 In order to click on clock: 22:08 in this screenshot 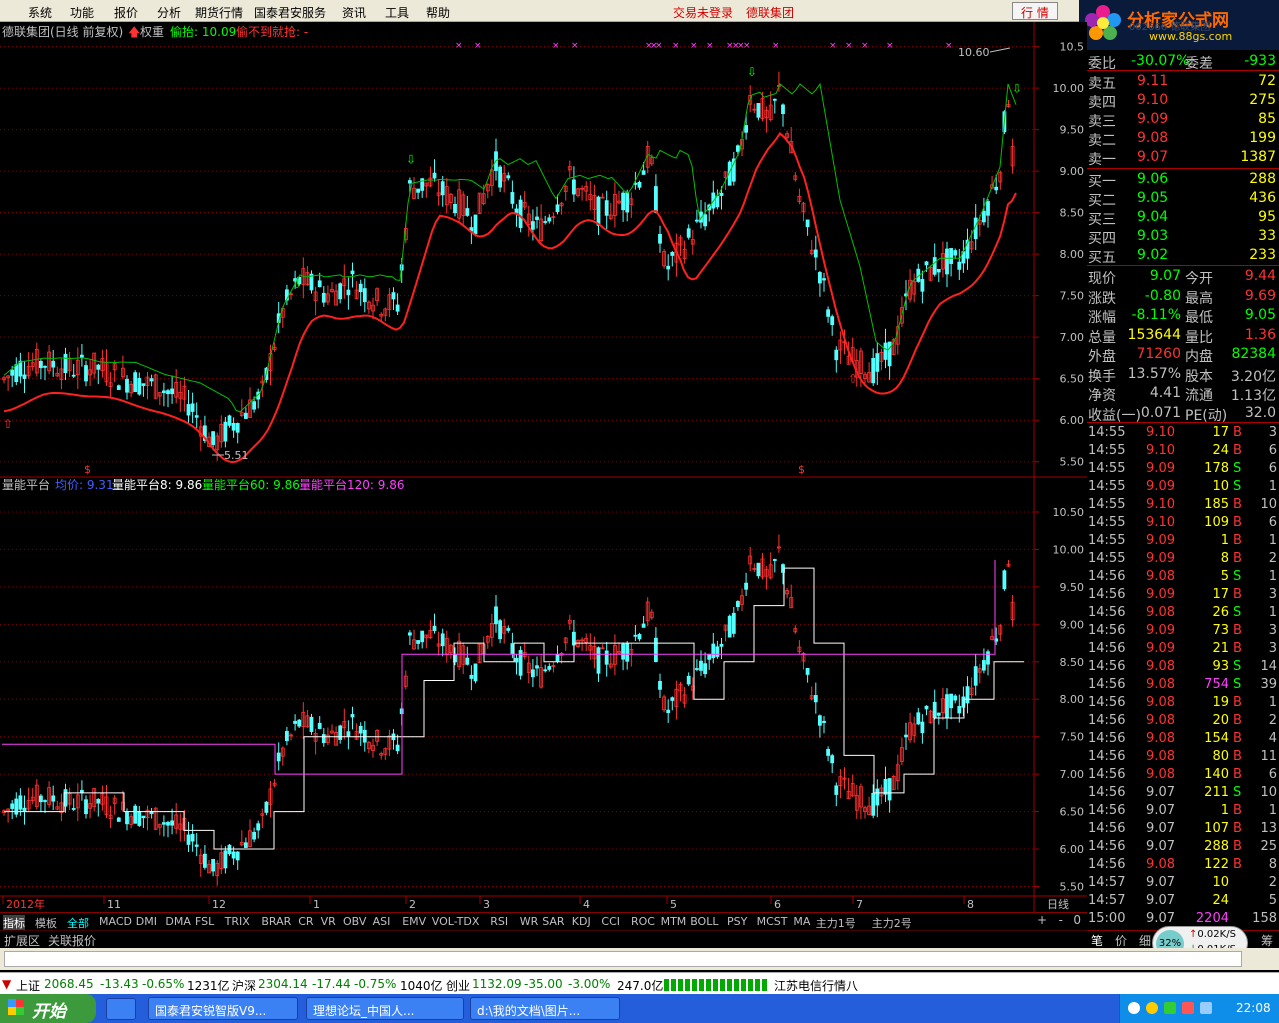, I will do `click(1253, 1008)`.